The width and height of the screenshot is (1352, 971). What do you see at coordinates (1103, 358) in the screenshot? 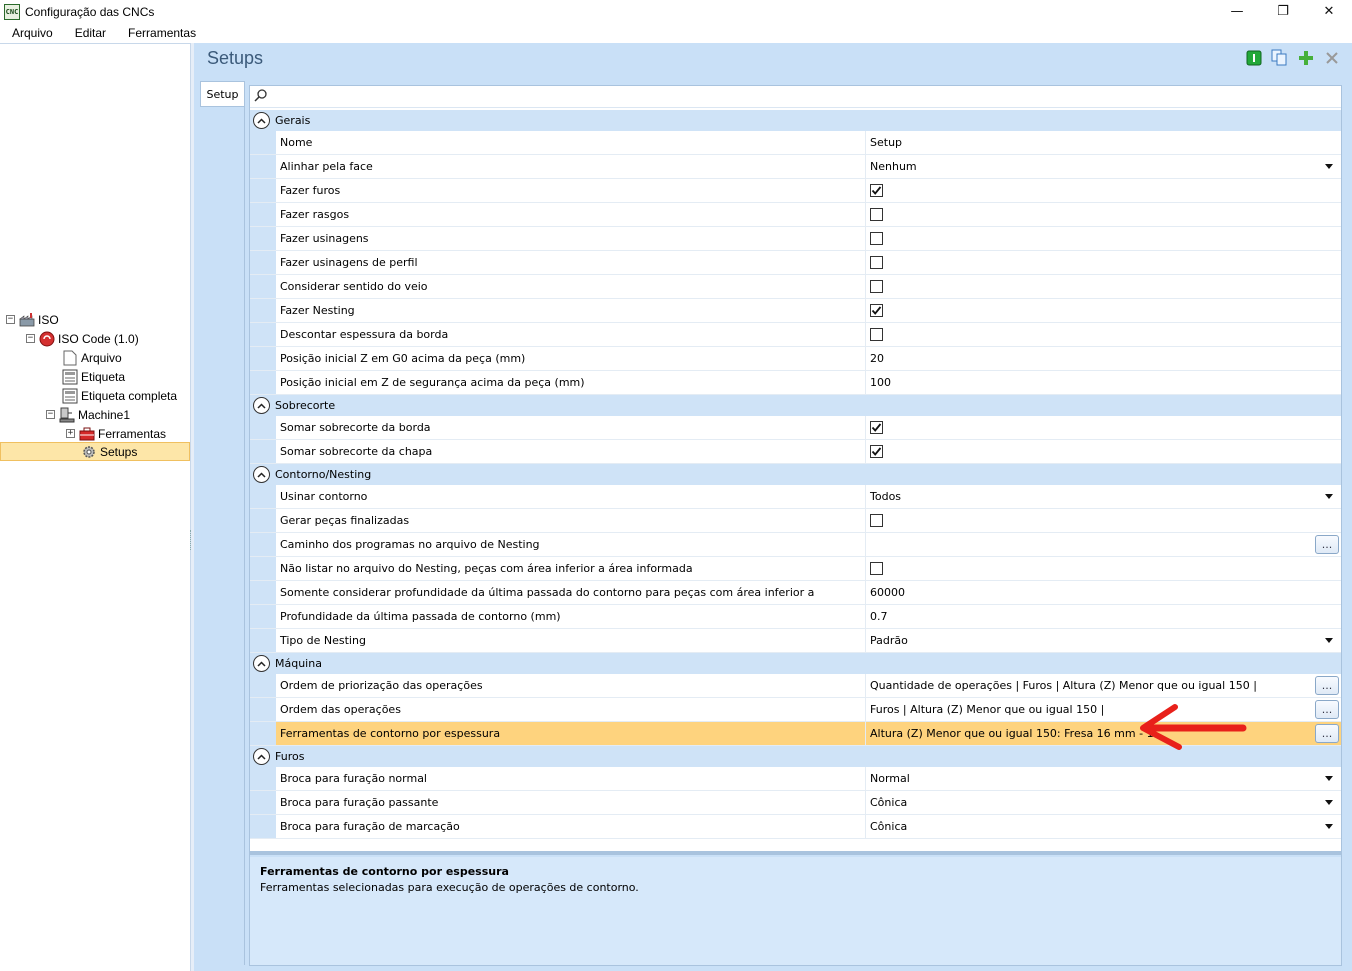
I see `property-value-input: 20` at bounding box center [1103, 358].